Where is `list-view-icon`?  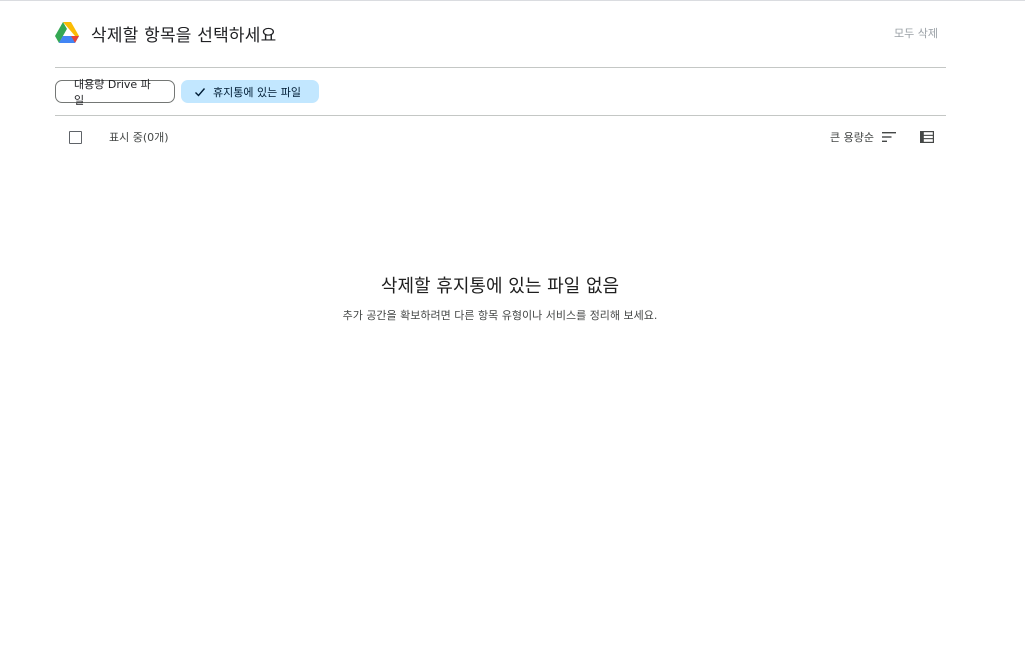 list-view-icon is located at coordinates (927, 137).